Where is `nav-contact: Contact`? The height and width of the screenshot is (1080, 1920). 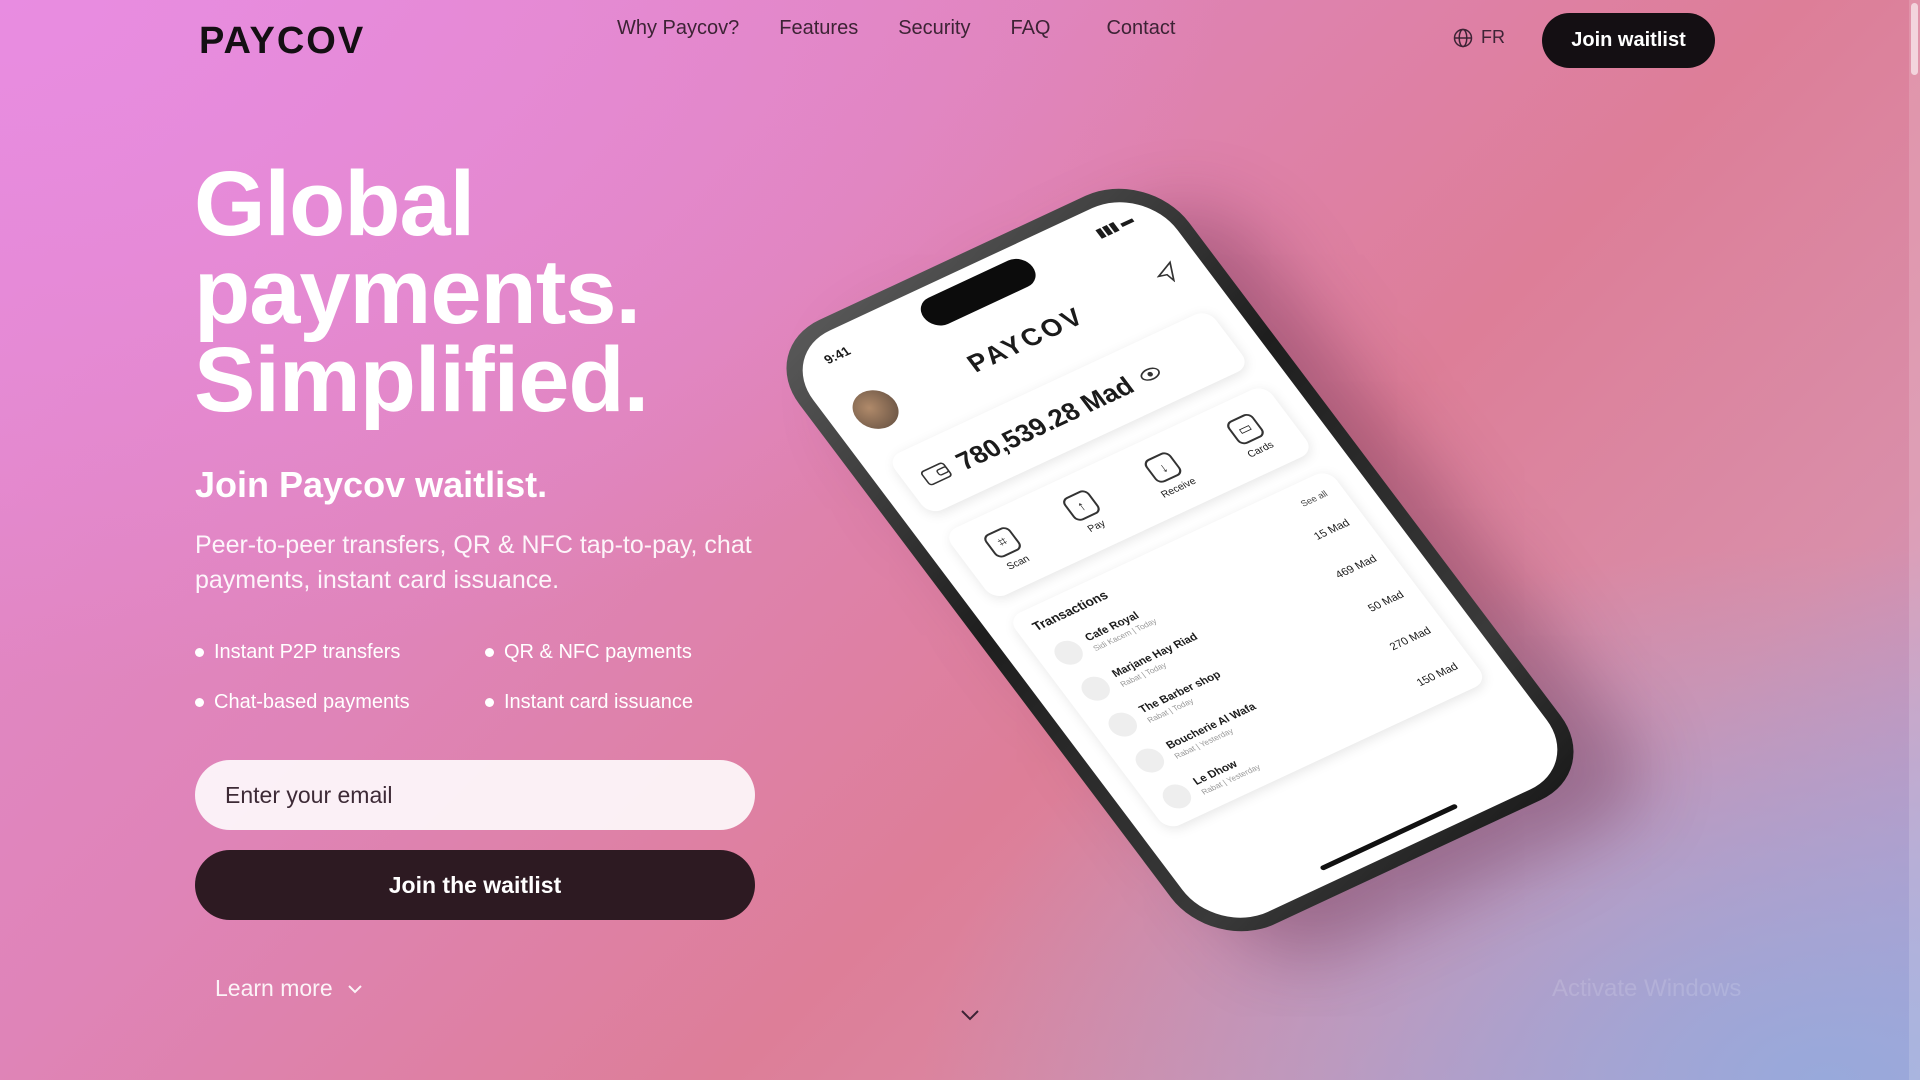 nav-contact: Contact is located at coordinates (1140, 28).